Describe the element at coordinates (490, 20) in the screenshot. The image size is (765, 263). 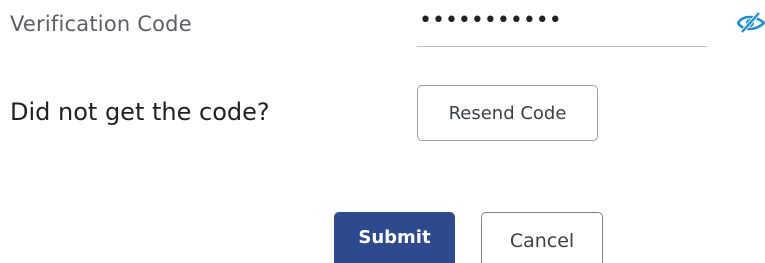
I see `verification-code-masked-value: •••••••••••` at that location.